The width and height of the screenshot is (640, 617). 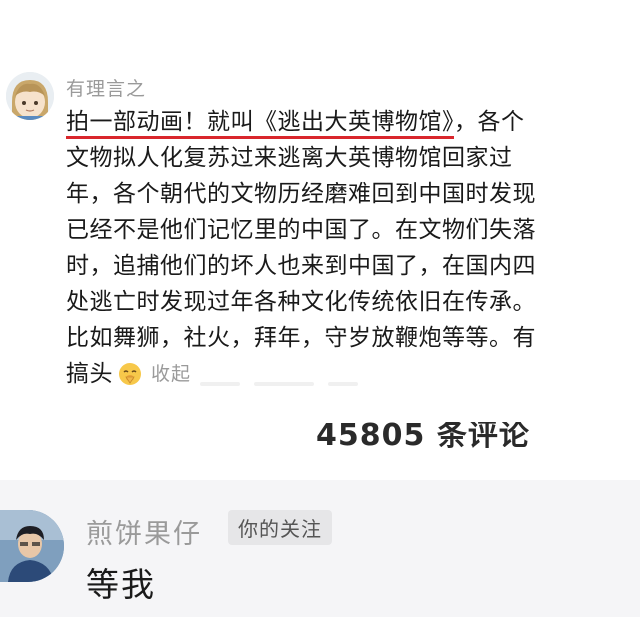 What do you see at coordinates (130, 374) in the screenshot?
I see `praying-face-emoji-icon` at bounding box center [130, 374].